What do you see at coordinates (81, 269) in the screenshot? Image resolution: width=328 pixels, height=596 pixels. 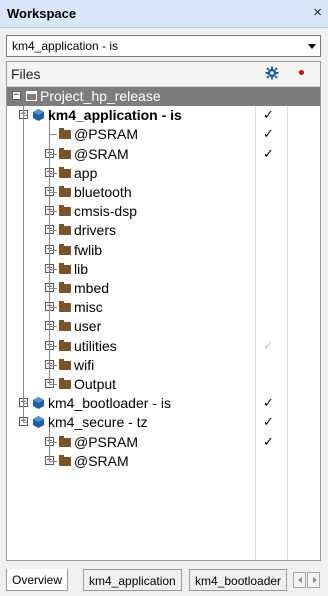 I see `tree-item-label: lib` at bounding box center [81, 269].